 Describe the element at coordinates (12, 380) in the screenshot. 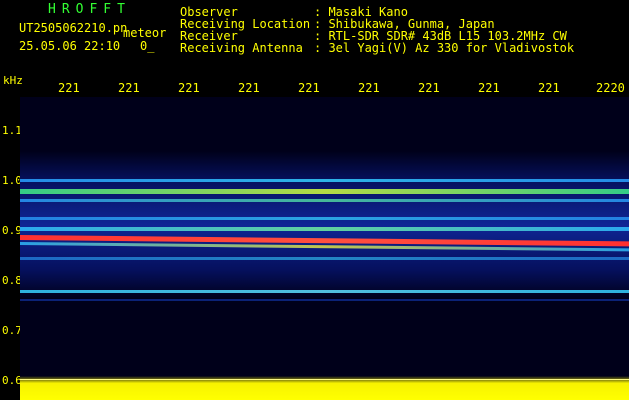

I see `y-tick-label: 0.6` at that location.